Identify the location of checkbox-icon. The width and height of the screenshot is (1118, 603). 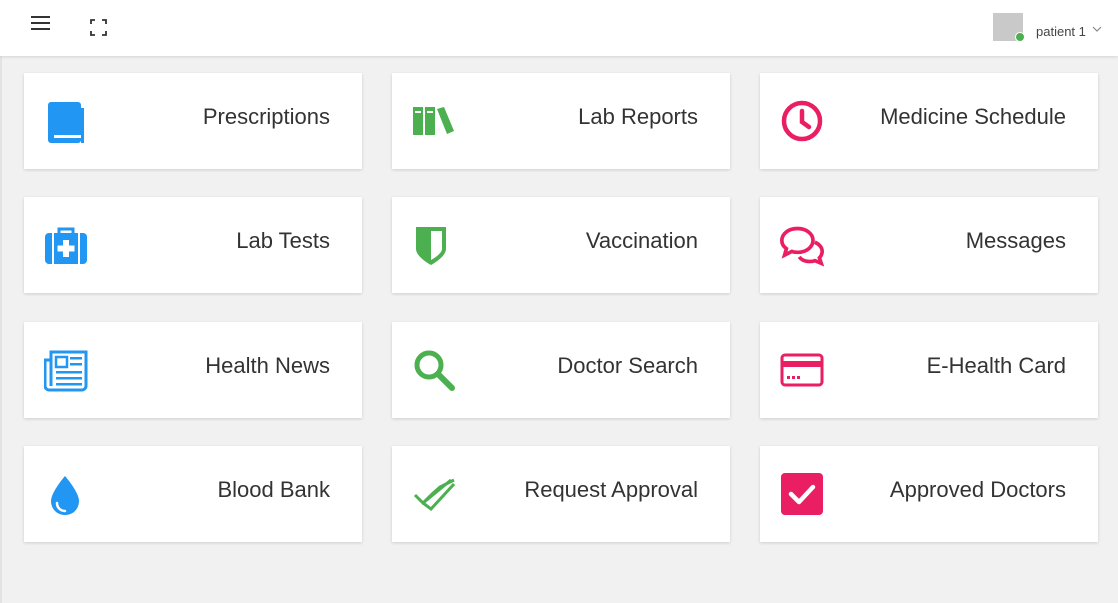
(802, 494).